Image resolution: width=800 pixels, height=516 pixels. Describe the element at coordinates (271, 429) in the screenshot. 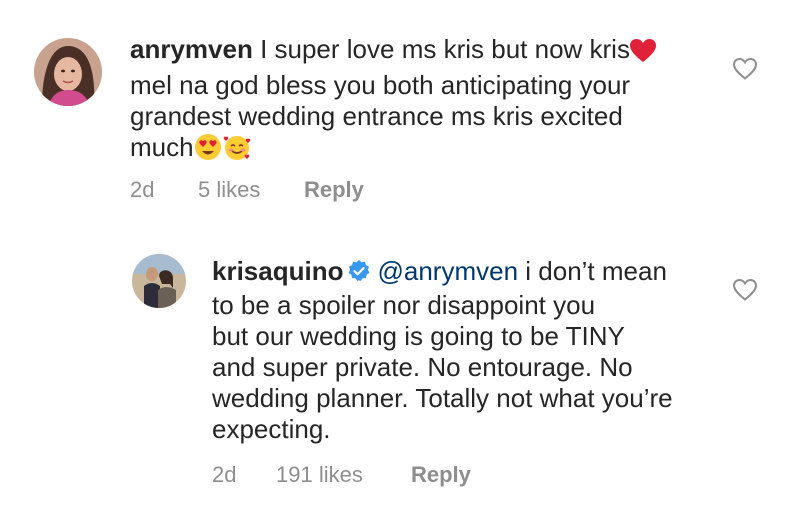

I see `comment-body-line: expecting.` at that location.